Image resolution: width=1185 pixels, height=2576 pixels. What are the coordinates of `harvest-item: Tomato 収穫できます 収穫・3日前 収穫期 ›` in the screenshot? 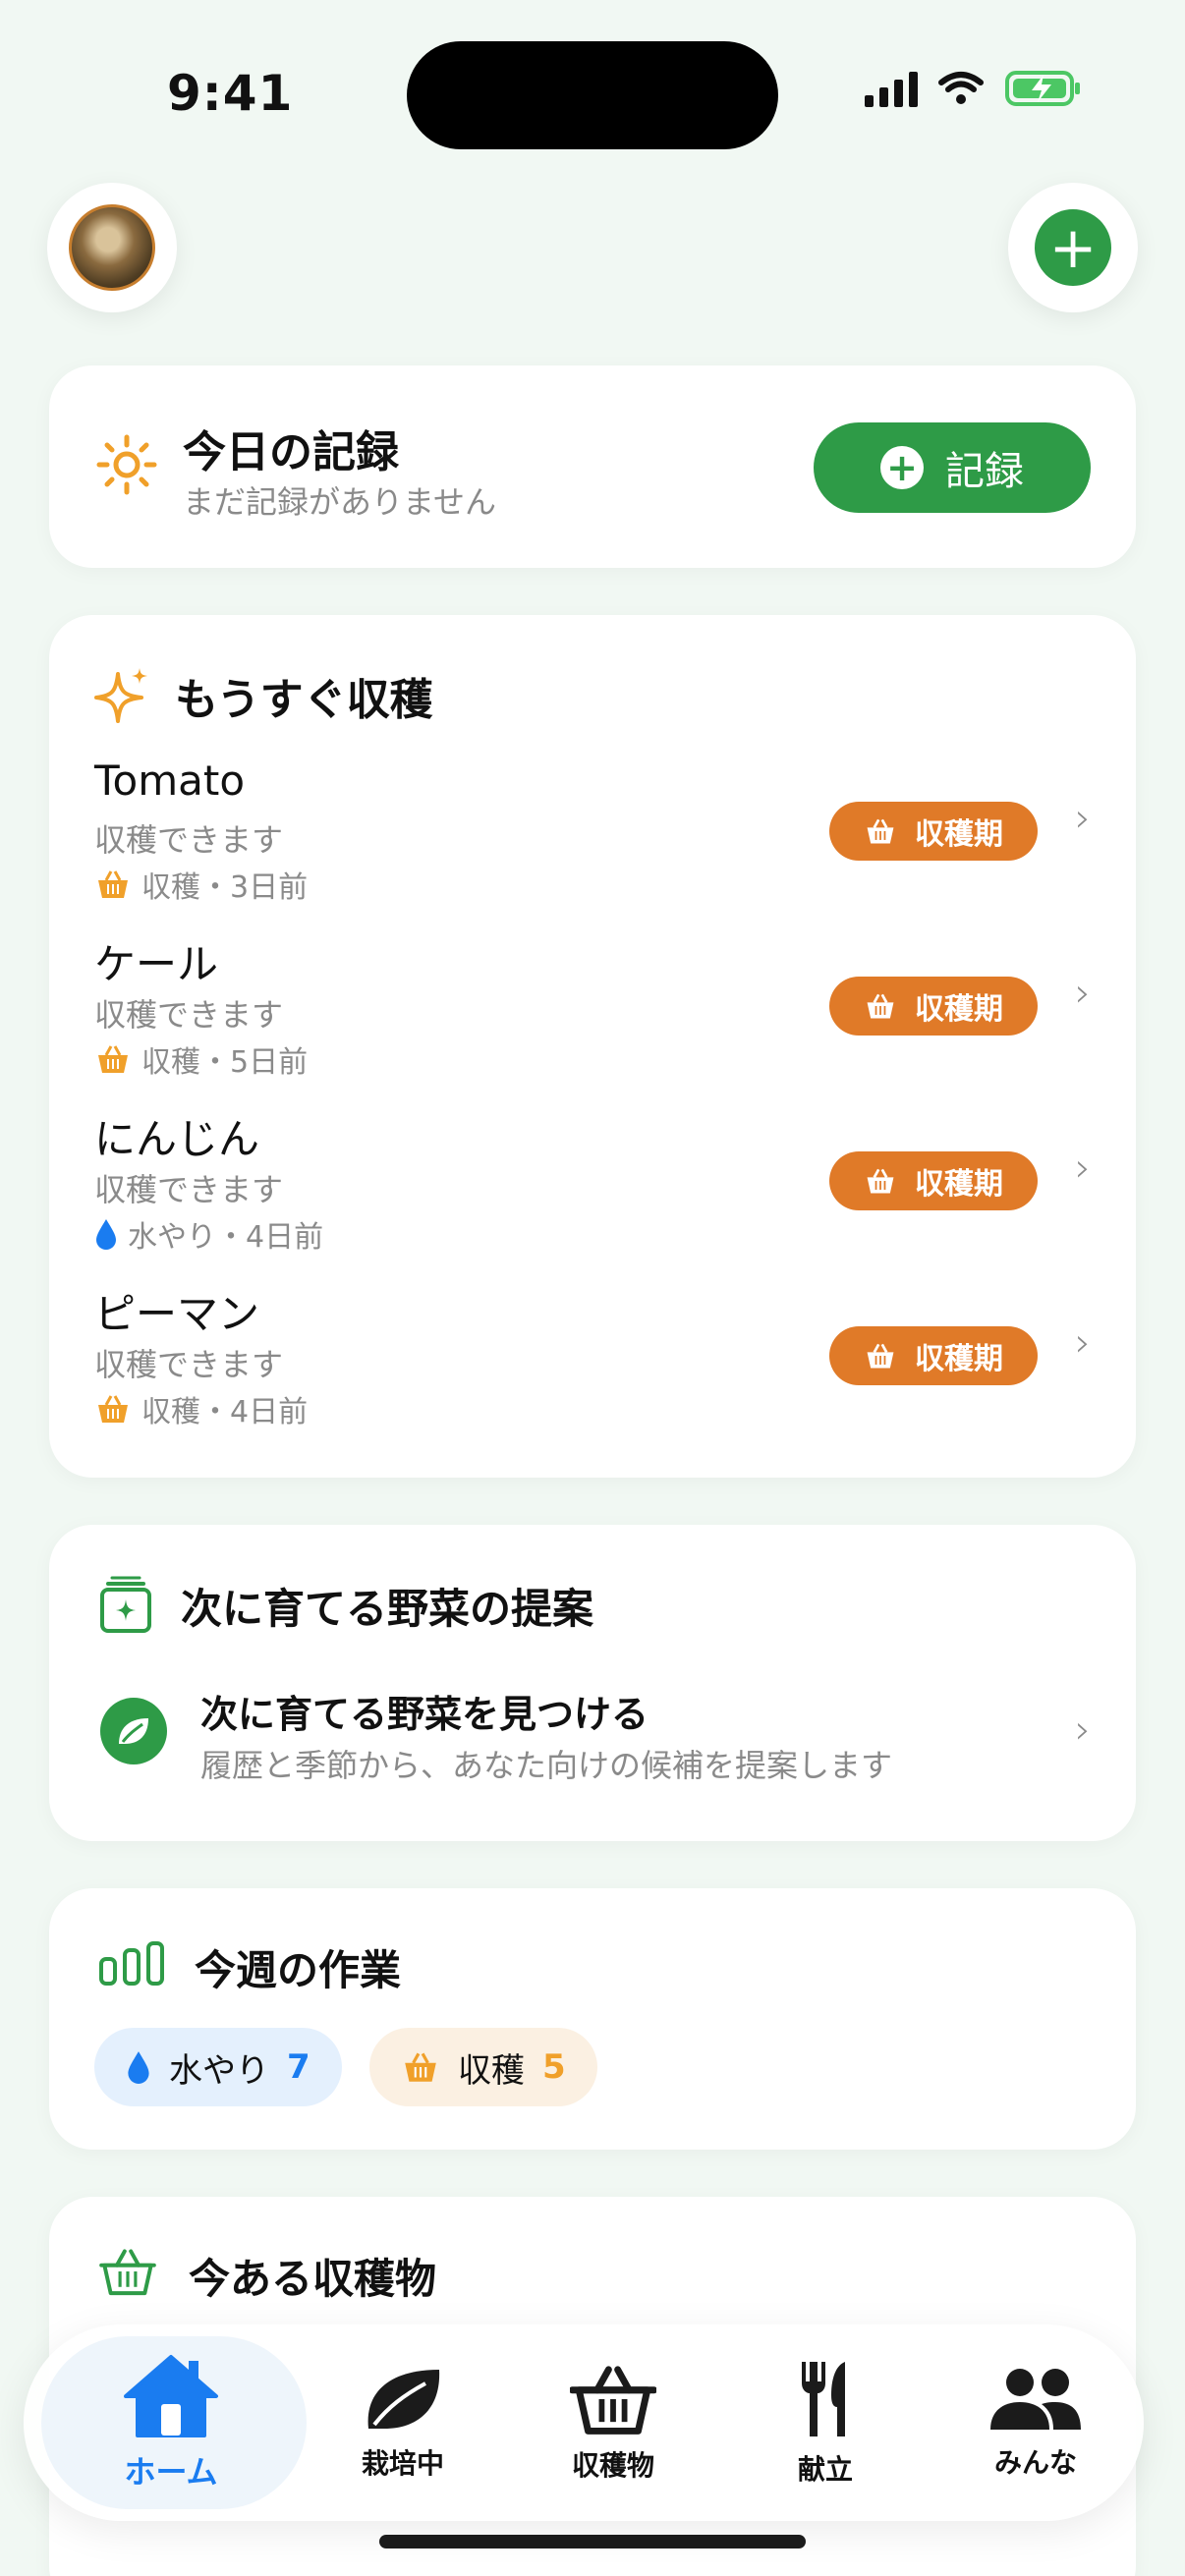 It's located at (592, 840).